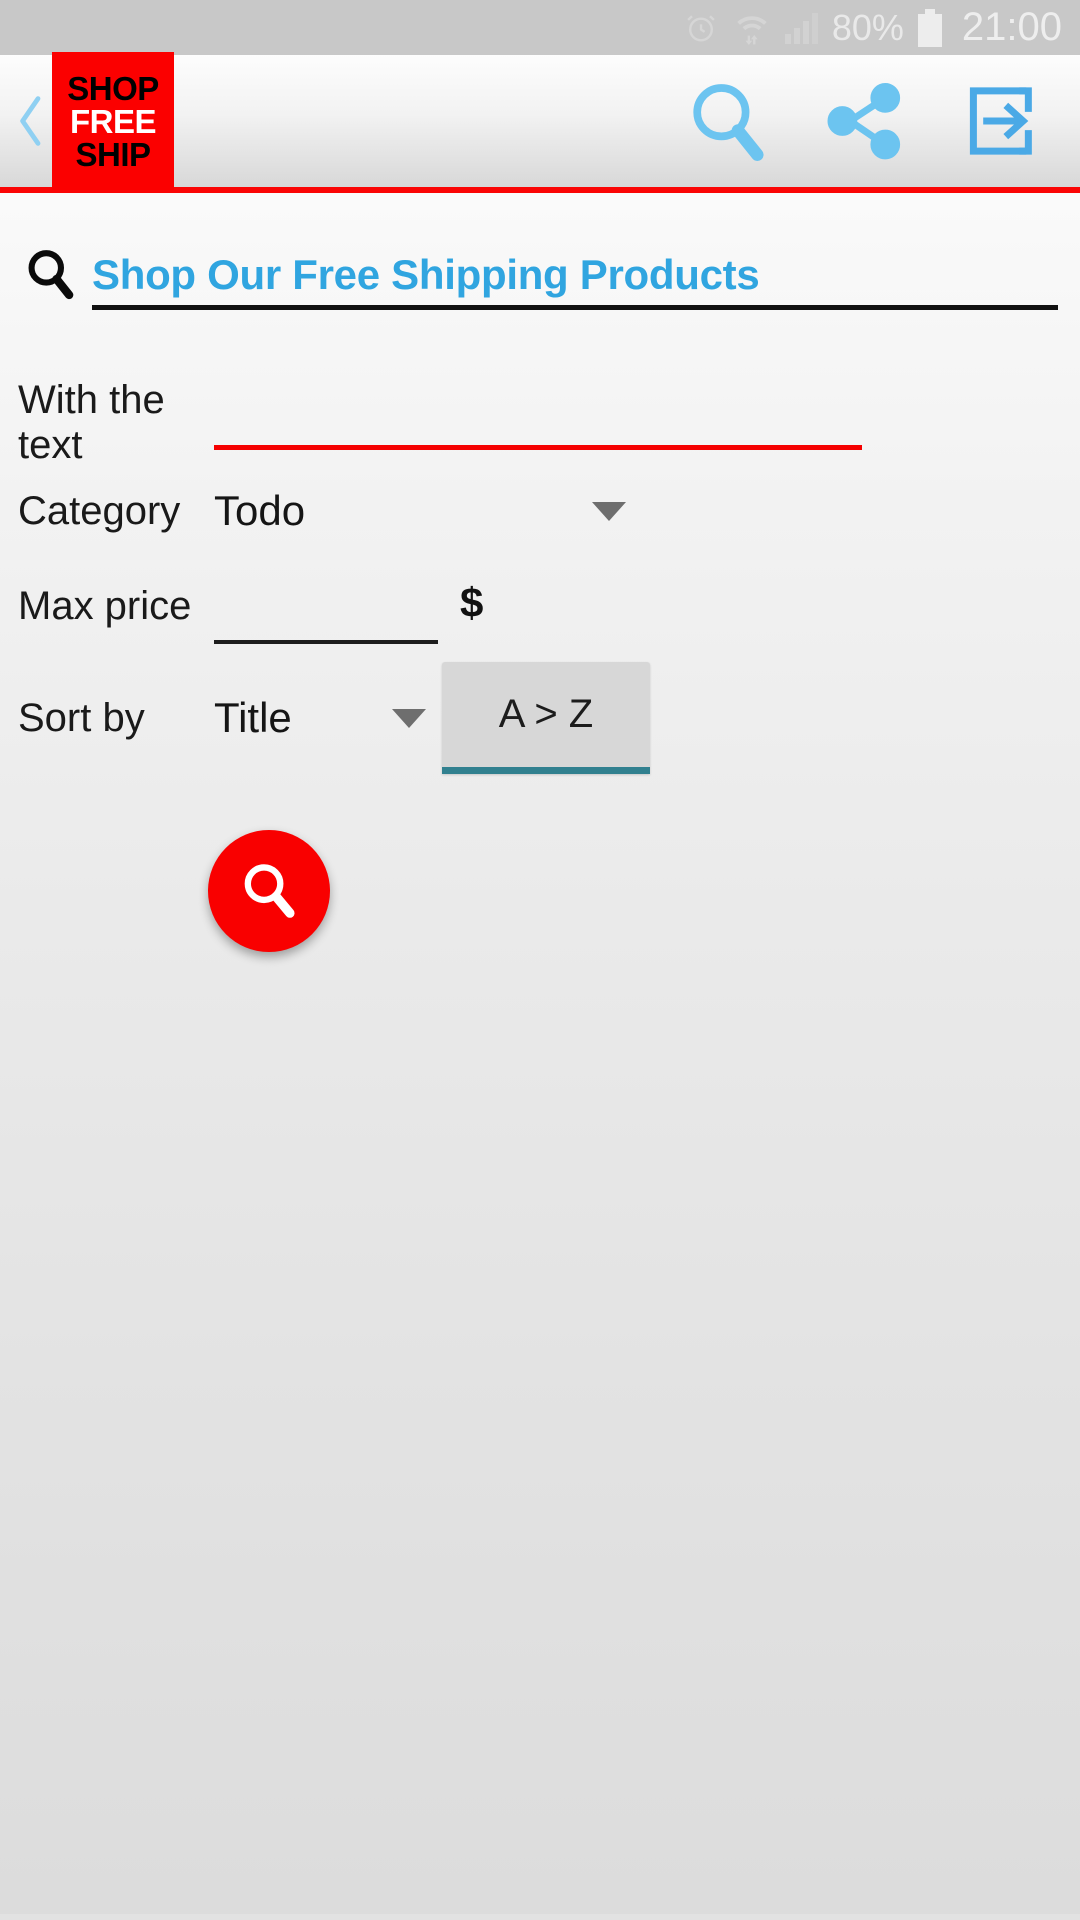 The image size is (1080, 1920). Describe the element at coordinates (801, 28) in the screenshot. I see `signal-icon` at that location.